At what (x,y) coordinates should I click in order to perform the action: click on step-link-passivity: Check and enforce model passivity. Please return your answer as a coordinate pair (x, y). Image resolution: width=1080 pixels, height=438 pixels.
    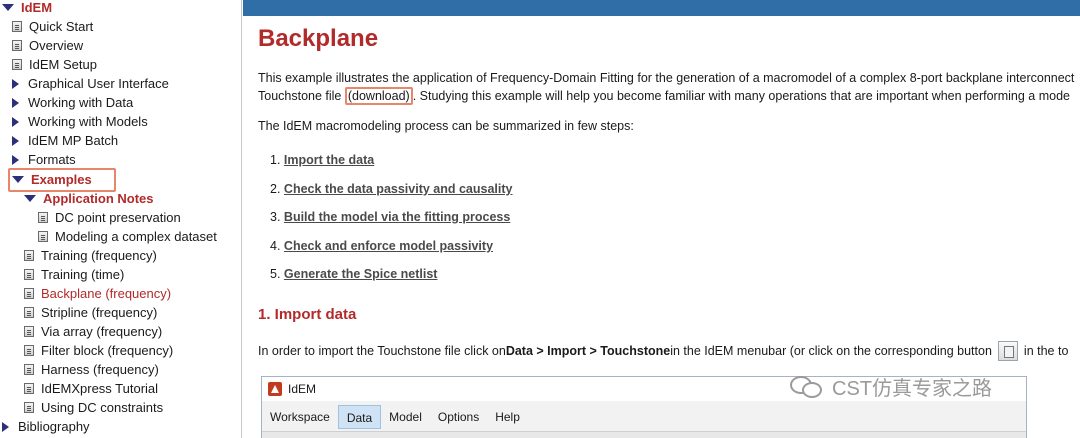
    Looking at the image, I should click on (388, 246).